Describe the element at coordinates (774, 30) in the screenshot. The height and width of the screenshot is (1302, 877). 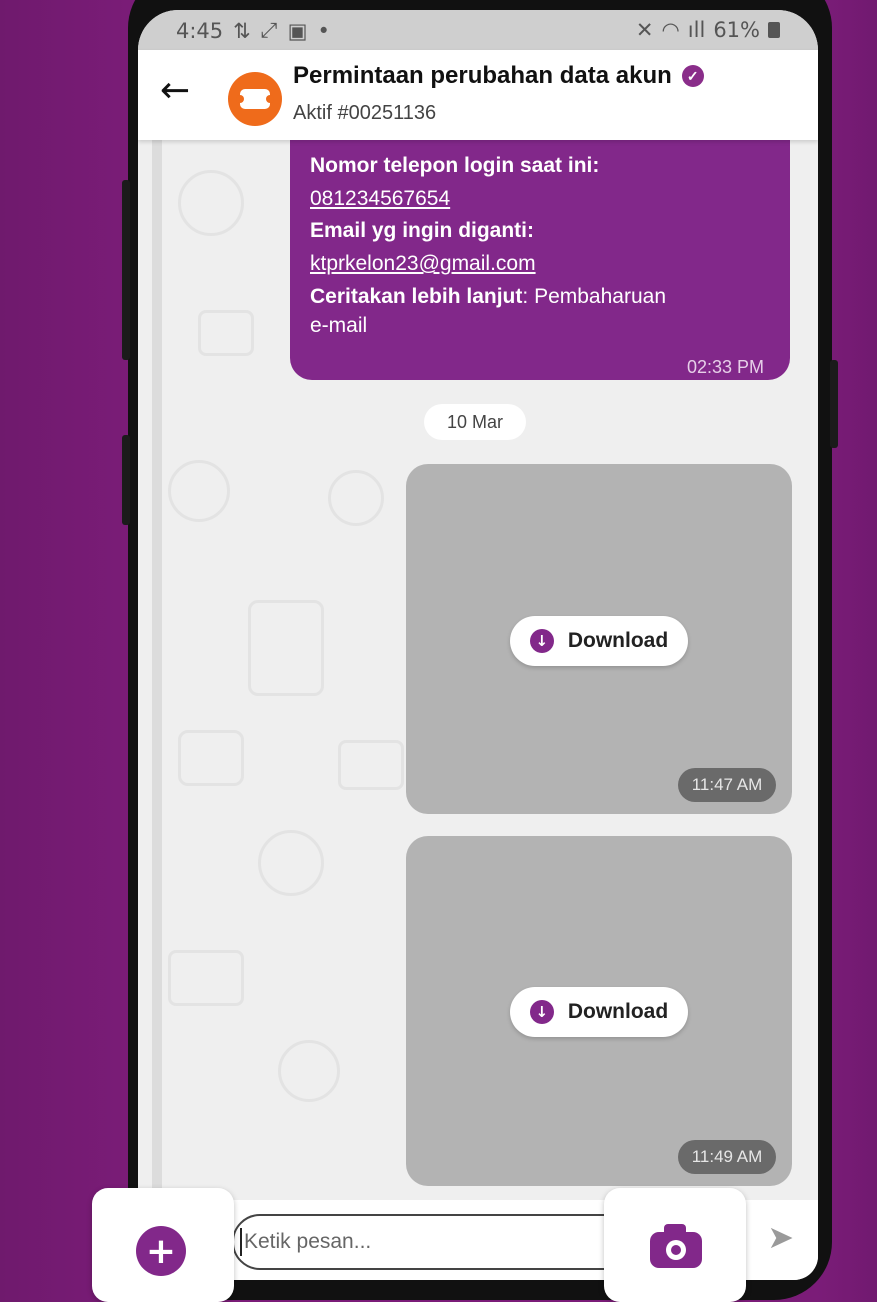
I see `battery-icon` at that location.